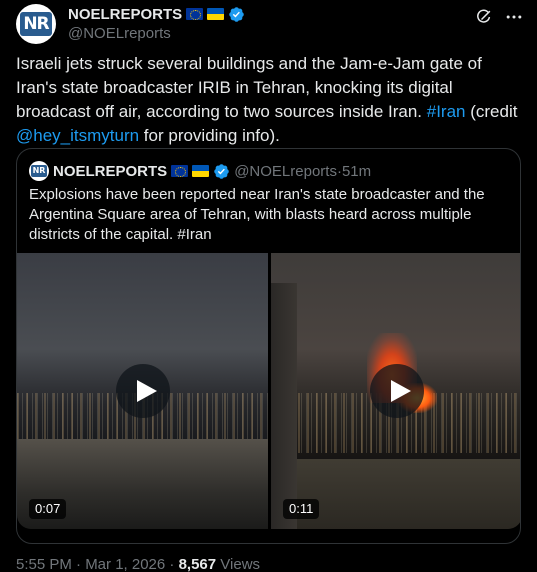 This screenshot has width=537, height=572. What do you see at coordinates (514, 17) in the screenshot?
I see `more-icon` at bounding box center [514, 17].